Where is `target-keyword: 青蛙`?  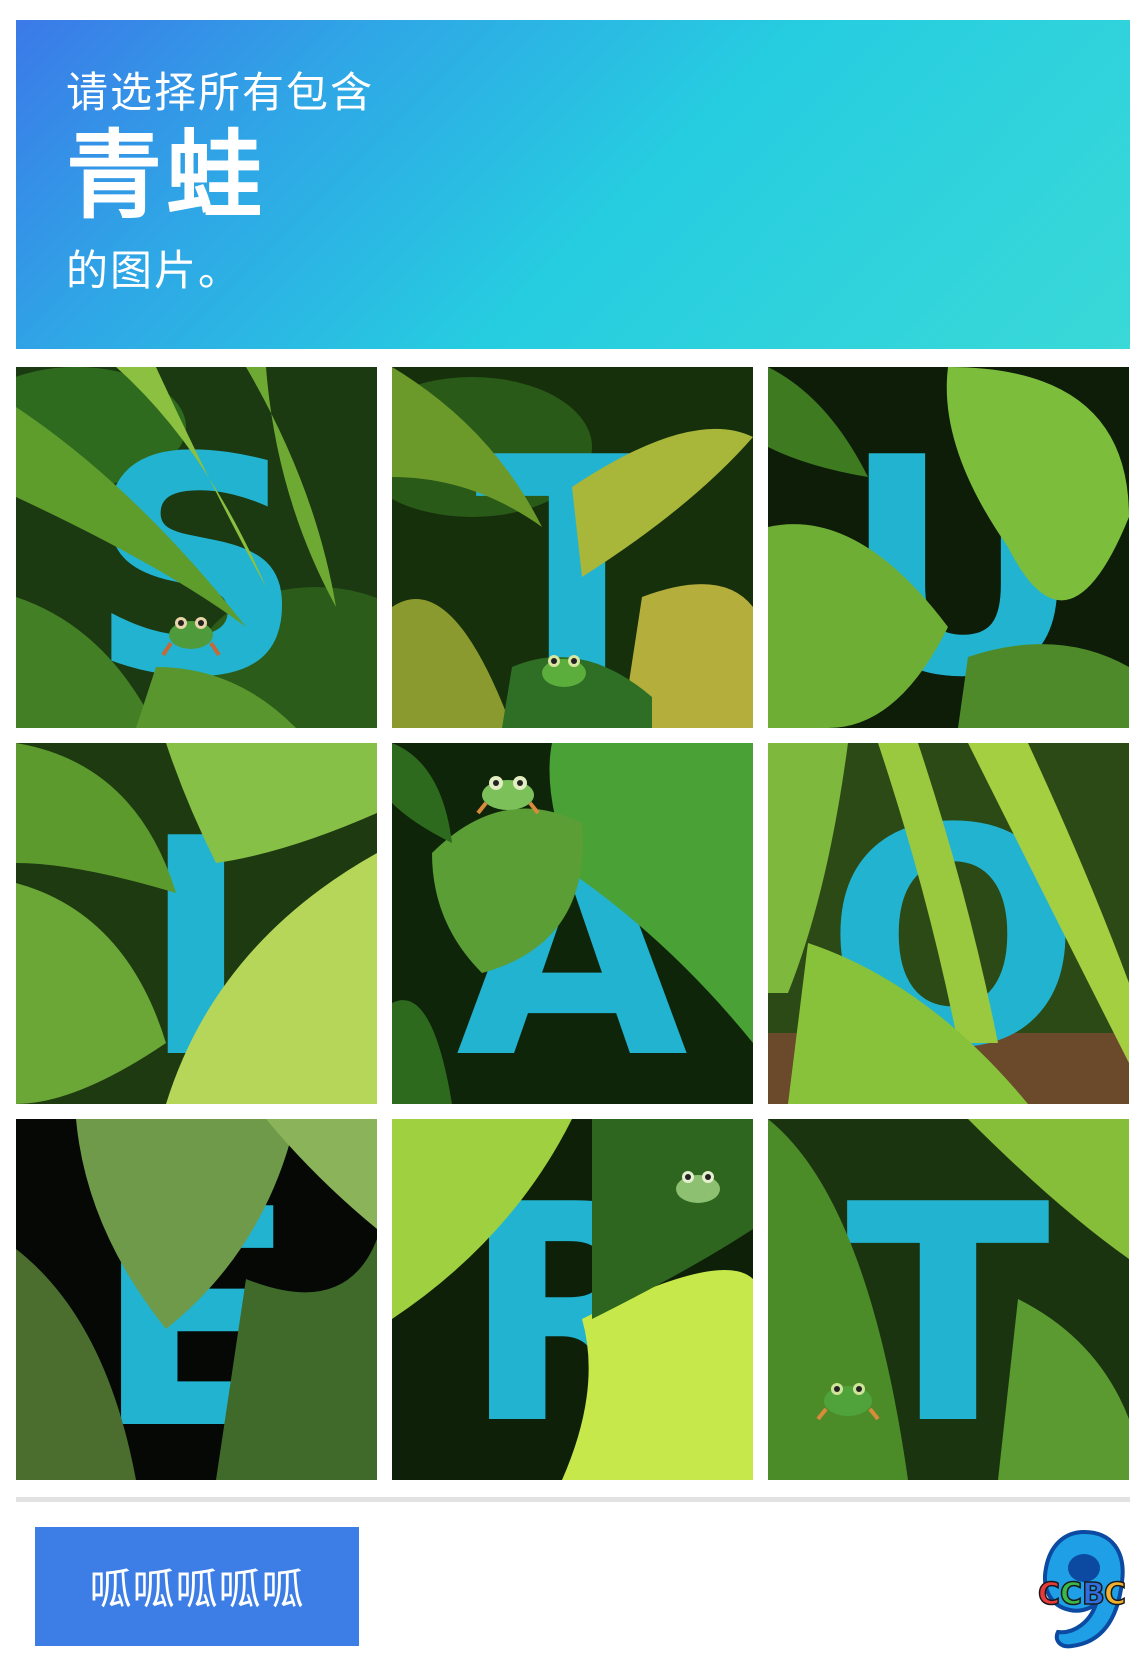 target-keyword: 青蛙 is located at coordinates (166, 176).